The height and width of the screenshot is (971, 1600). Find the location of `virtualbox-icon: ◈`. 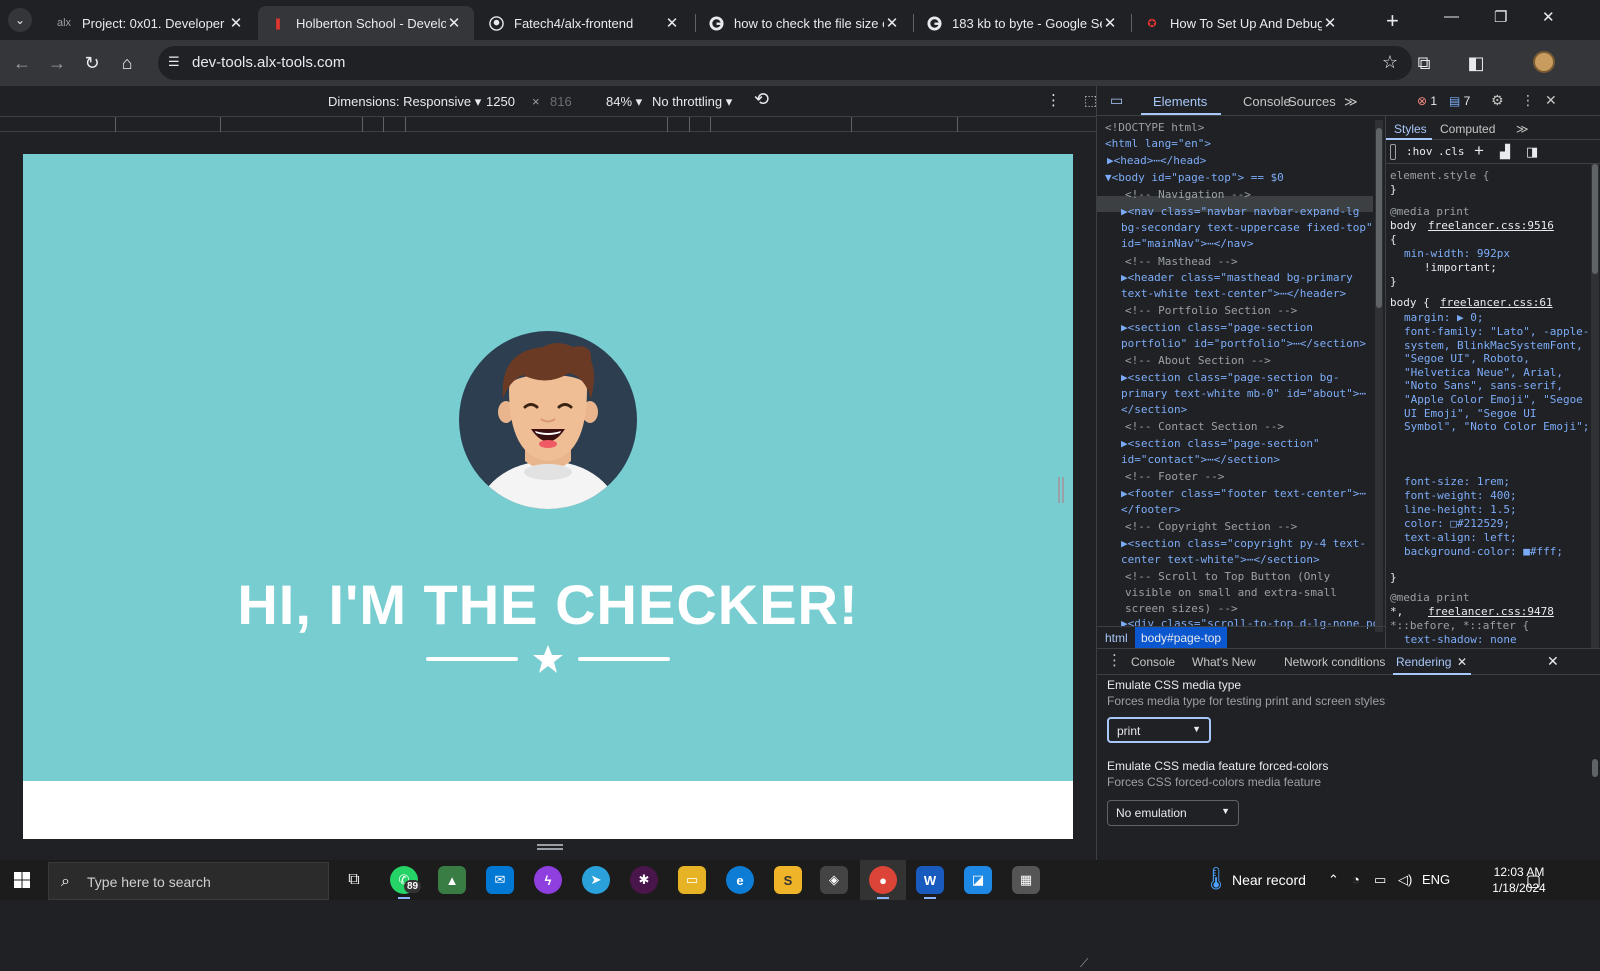

virtualbox-icon: ◈ is located at coordinates (834, 880).